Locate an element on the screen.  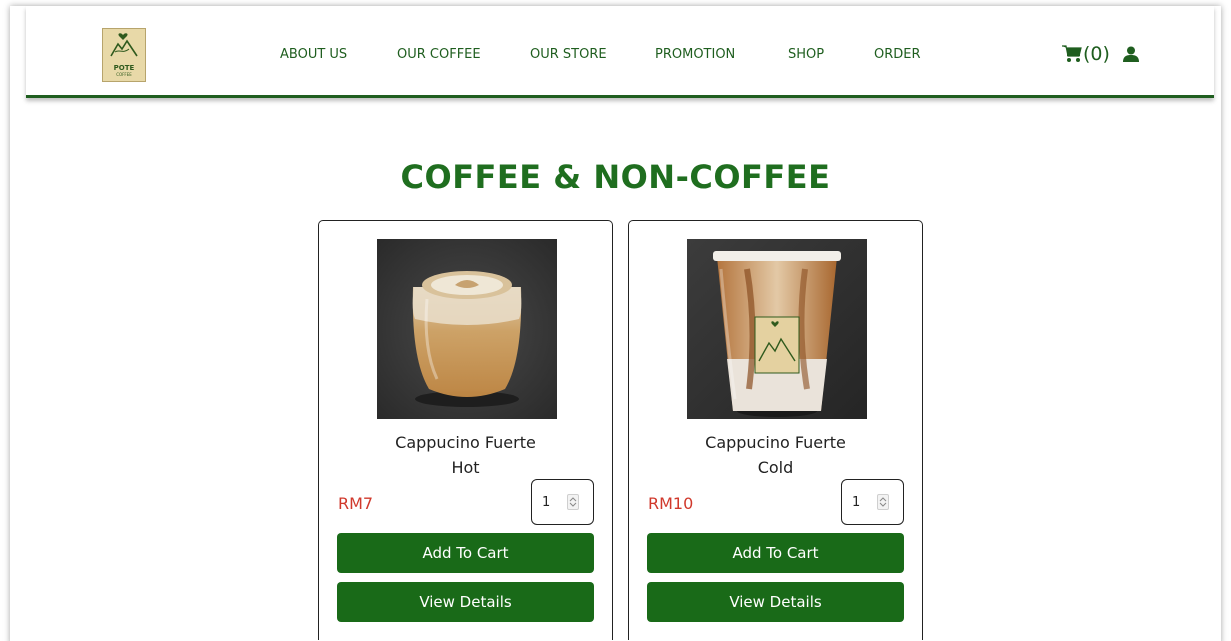
page-title: COFFEE & NON-COFFEE is located at coordinates (615, 177).